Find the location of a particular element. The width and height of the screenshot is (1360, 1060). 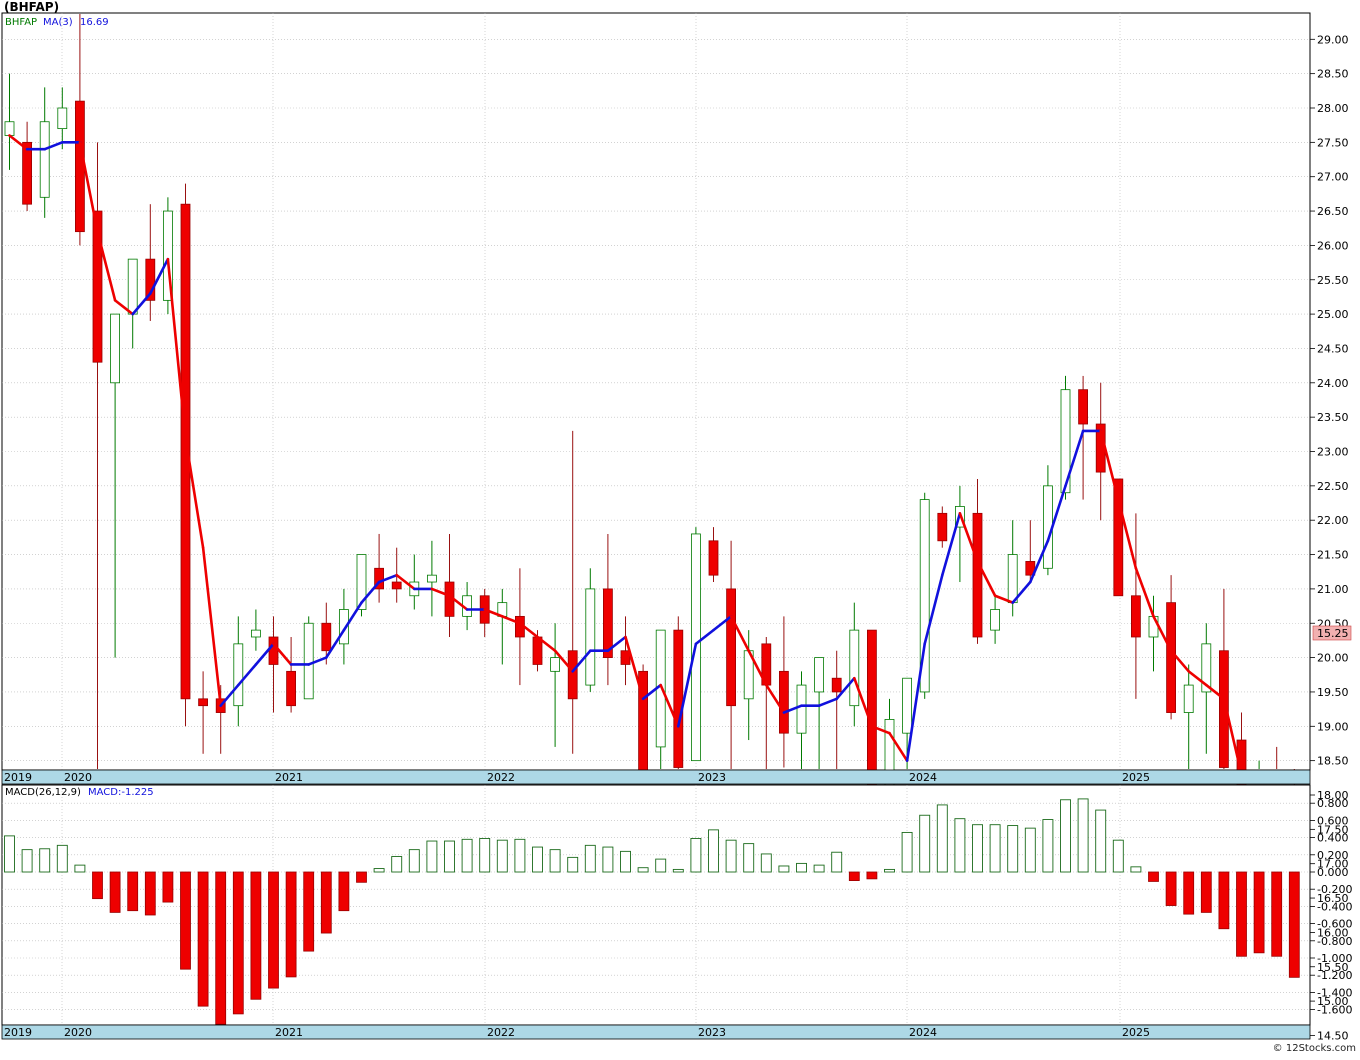

price-year-label: 2025 is located at coordinates (1136, 777).